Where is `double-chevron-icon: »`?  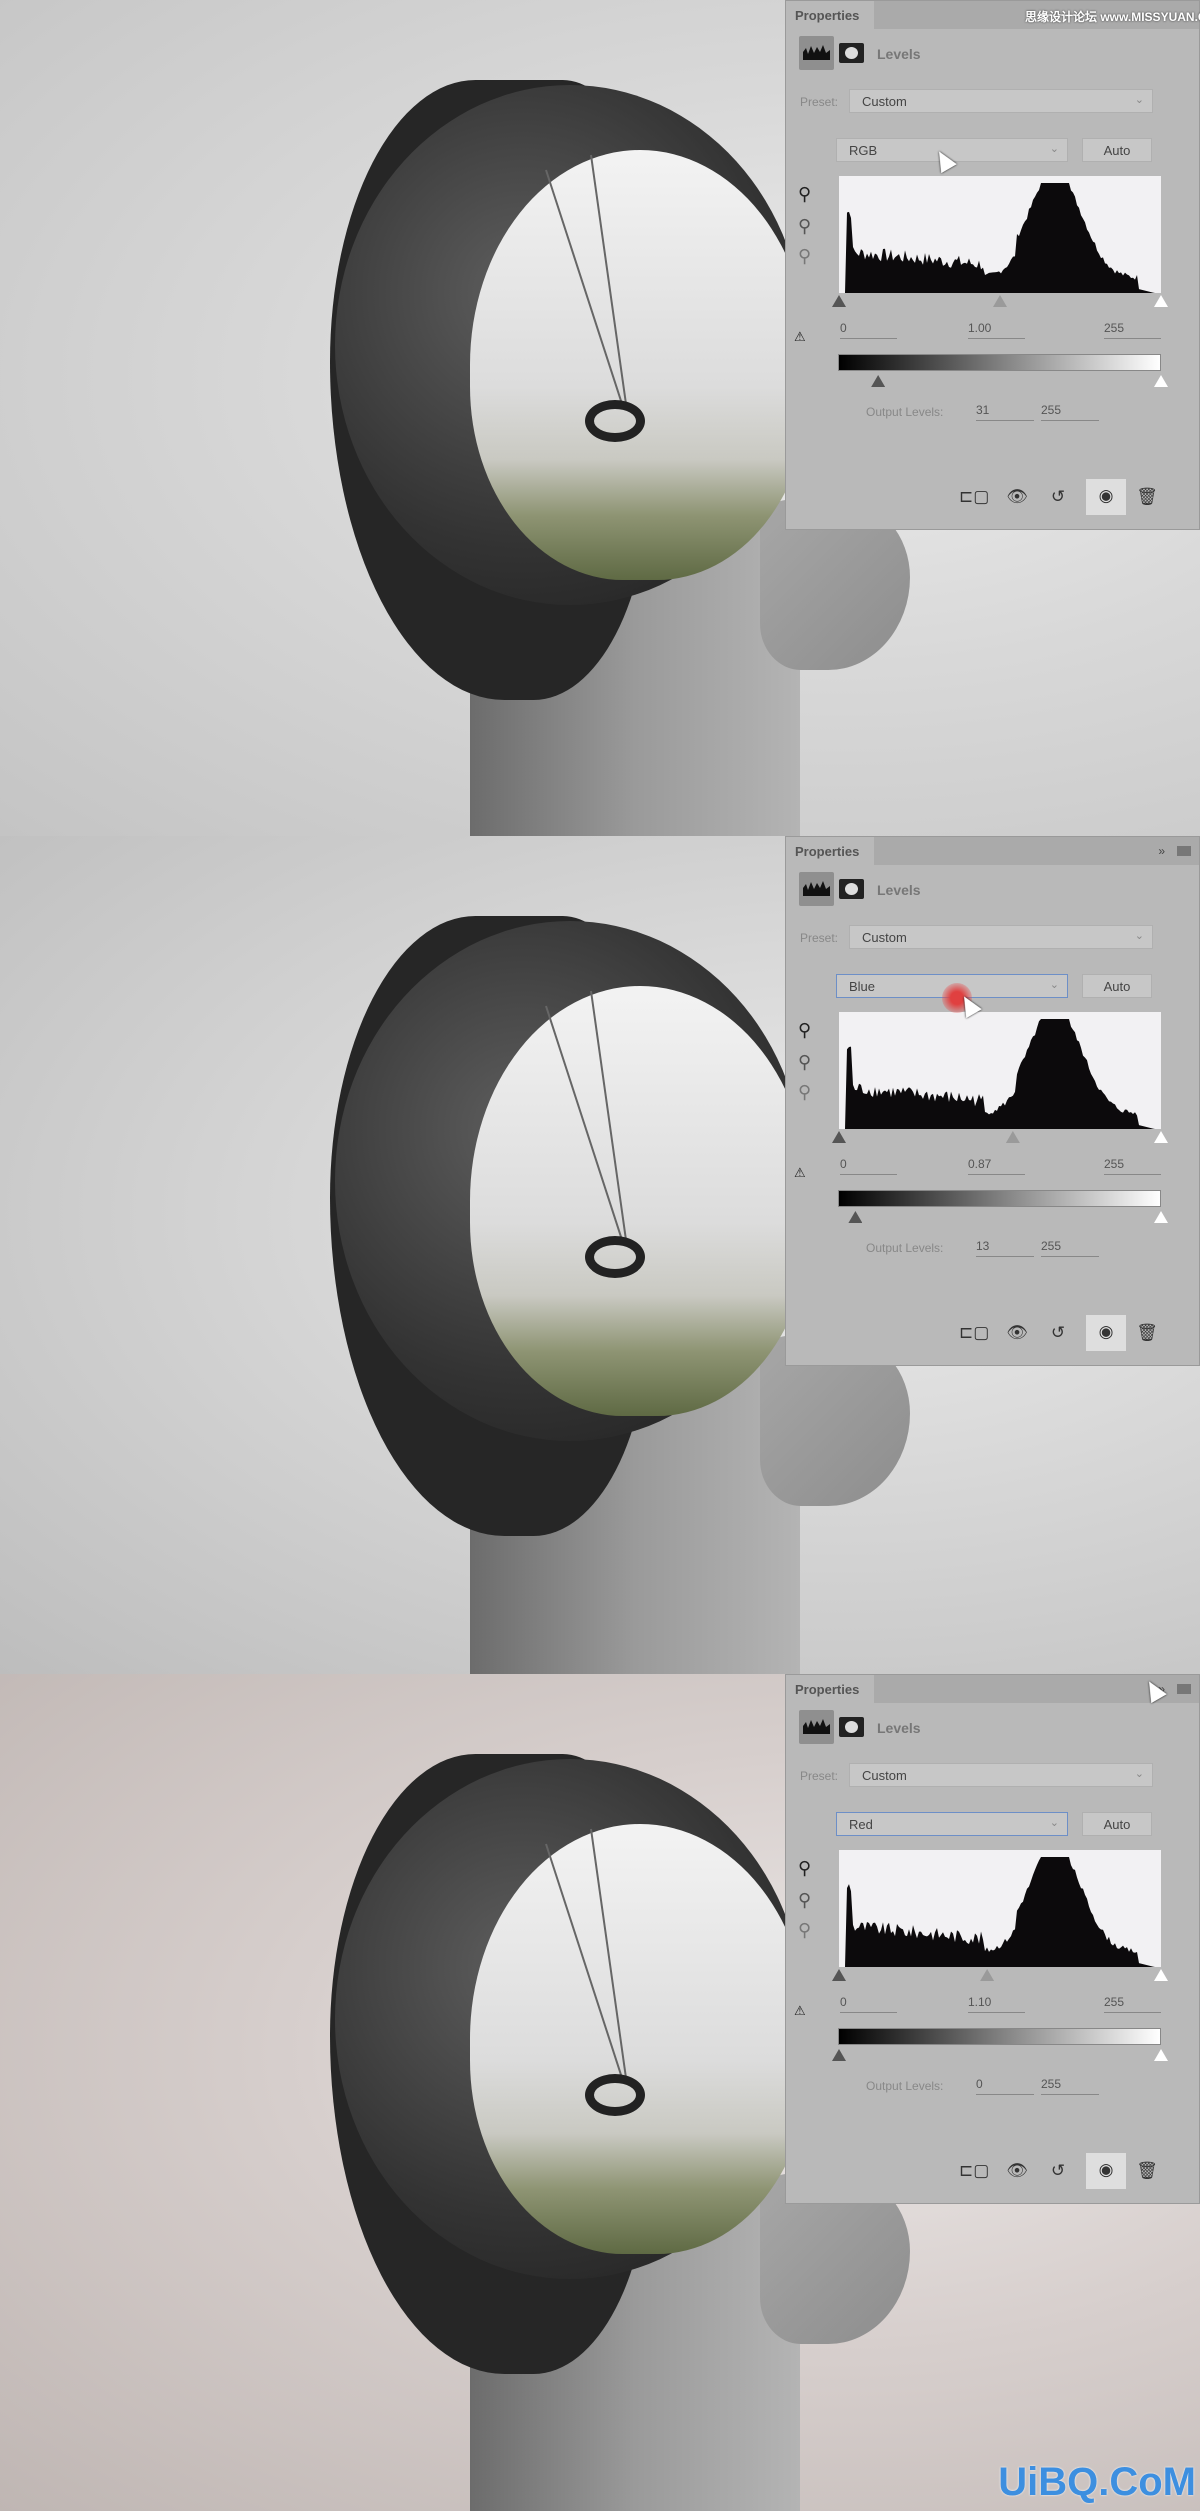 double-chevron-icon: » is located at coordinates (1161, 851).